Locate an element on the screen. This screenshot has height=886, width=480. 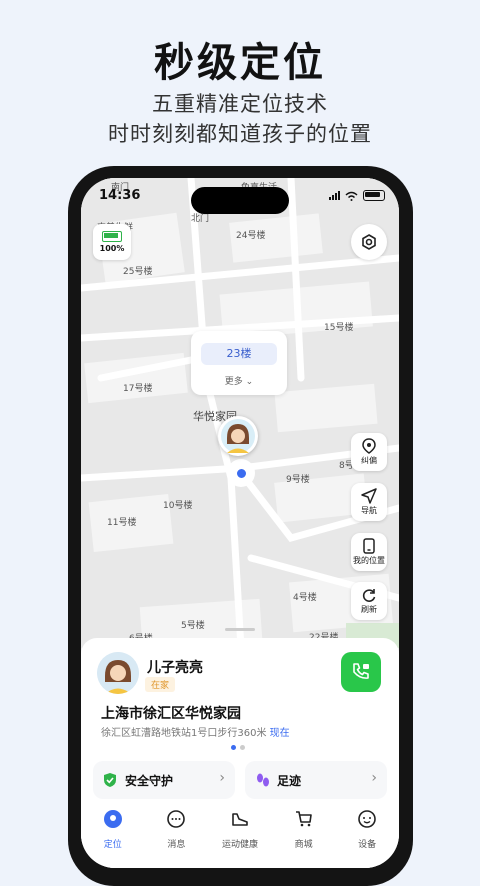
battery-percent: 100% is located at coordinates (112, 248).